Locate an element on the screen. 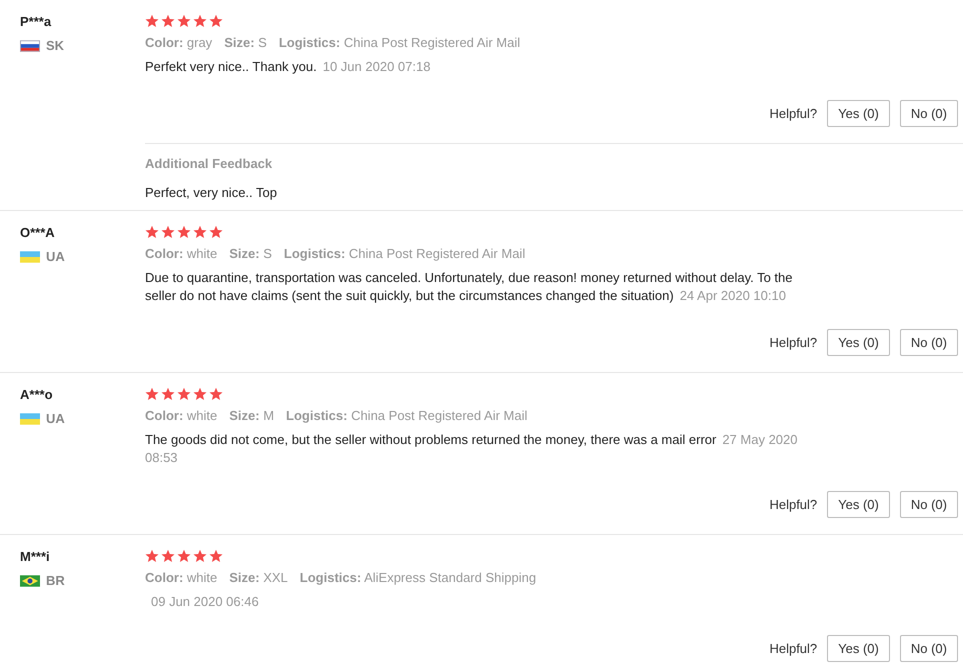  product-attribute: Logistics: AliExpress Standard Shipping is located at coordinates (418, 577).